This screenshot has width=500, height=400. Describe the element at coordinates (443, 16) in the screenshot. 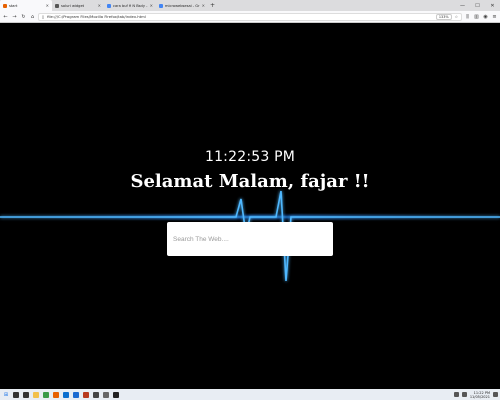

I see `zoom-level-badge: 133%` at that location.